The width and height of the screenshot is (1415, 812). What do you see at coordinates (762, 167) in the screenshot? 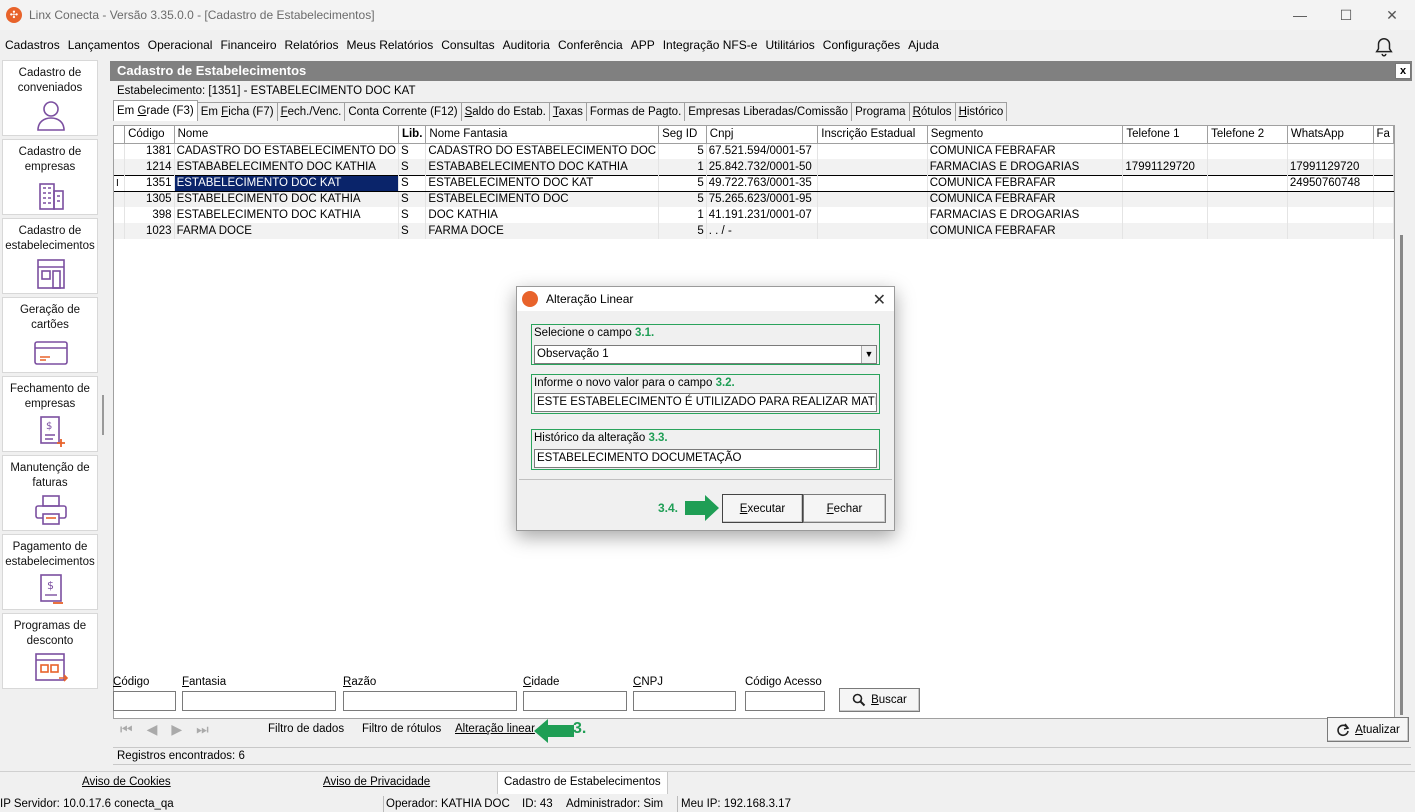
I see `grid-cell: 25.842.732/0001-50` at bounding box center [762, 167].